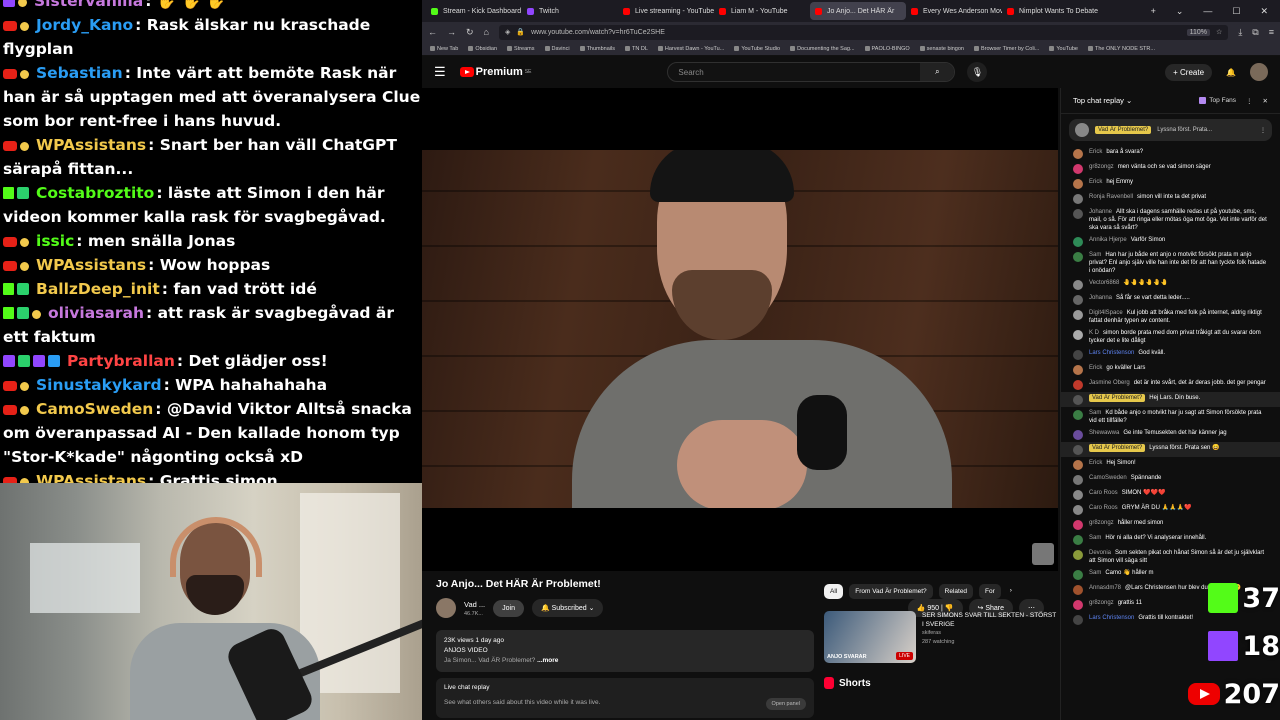 The width and height of the screenshot is (1280, 720). What do you see at coordinates (1170, 464) in the screenshot?
I see `live-chat-message: Erick Hej Simon!` at bounding box center [1170, 464].